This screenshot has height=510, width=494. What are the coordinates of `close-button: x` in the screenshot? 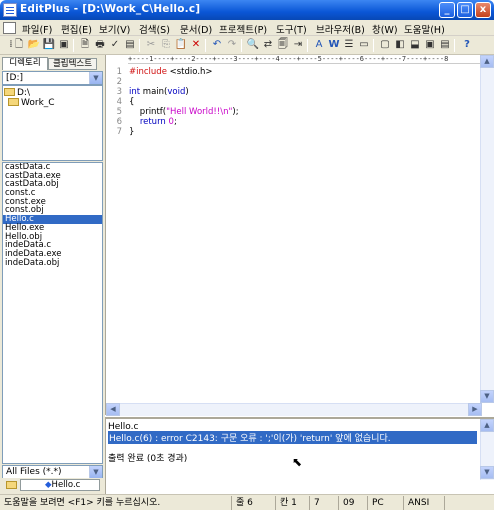 It's located at (483, 10).